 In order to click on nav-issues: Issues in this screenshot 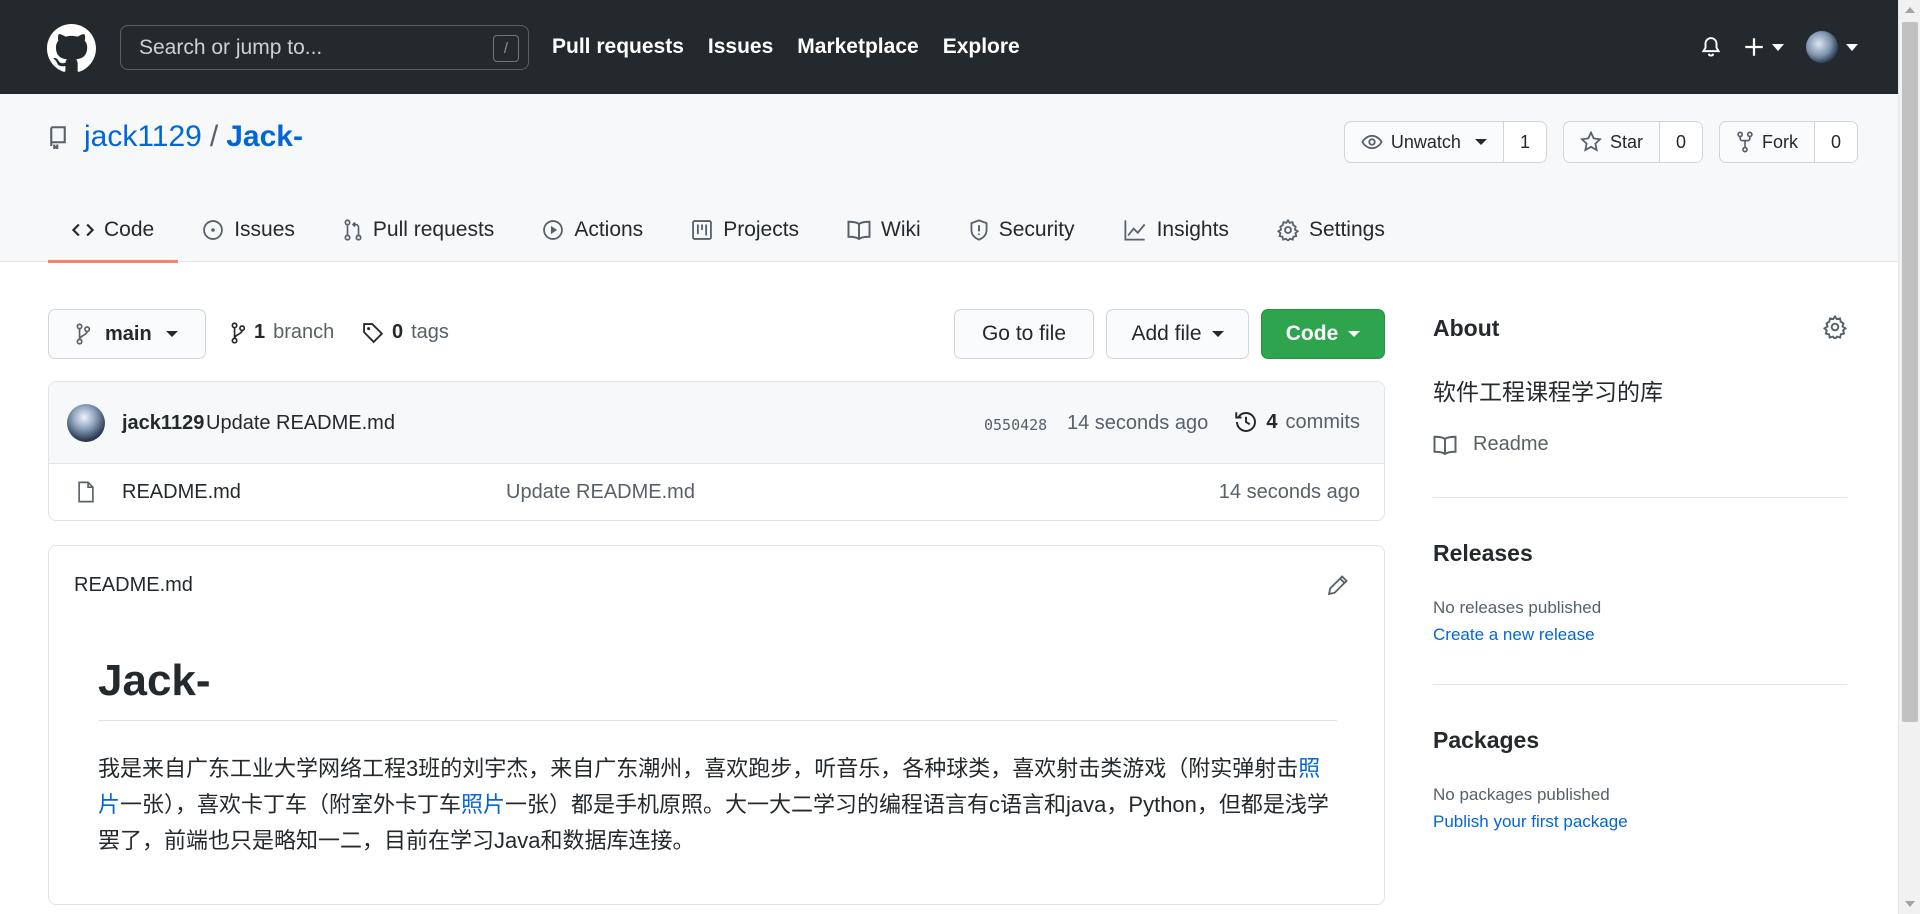, I will do `click(740, 47)`.